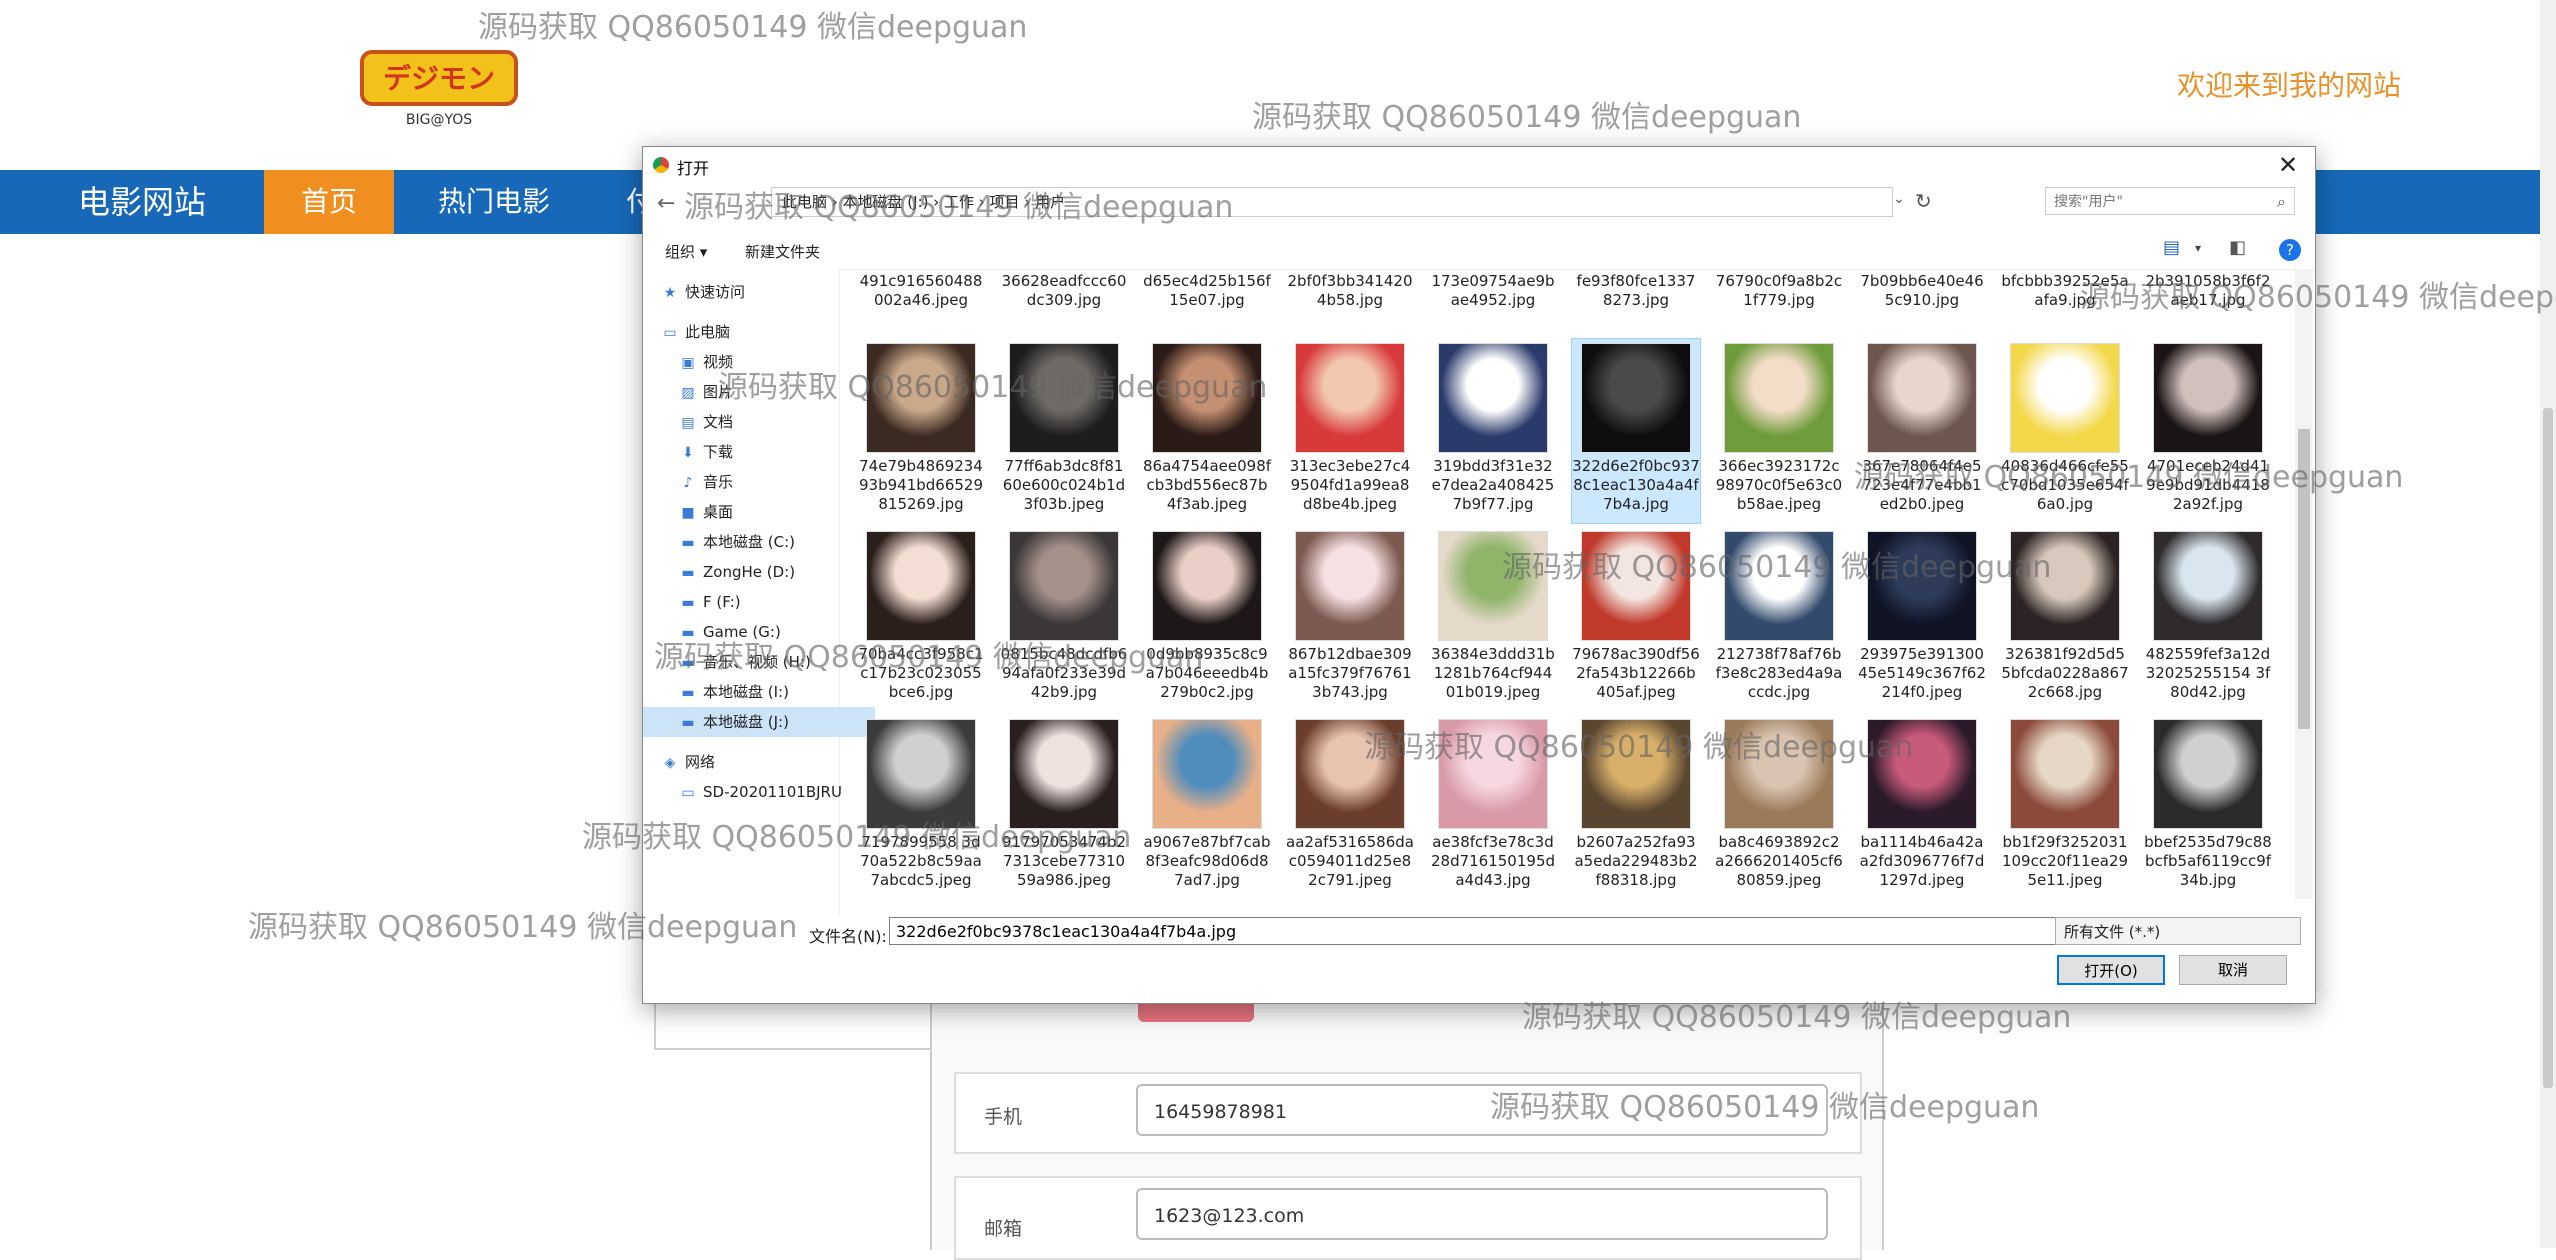  I want to click on file-grid-scrollbar, so click(2304, 584).